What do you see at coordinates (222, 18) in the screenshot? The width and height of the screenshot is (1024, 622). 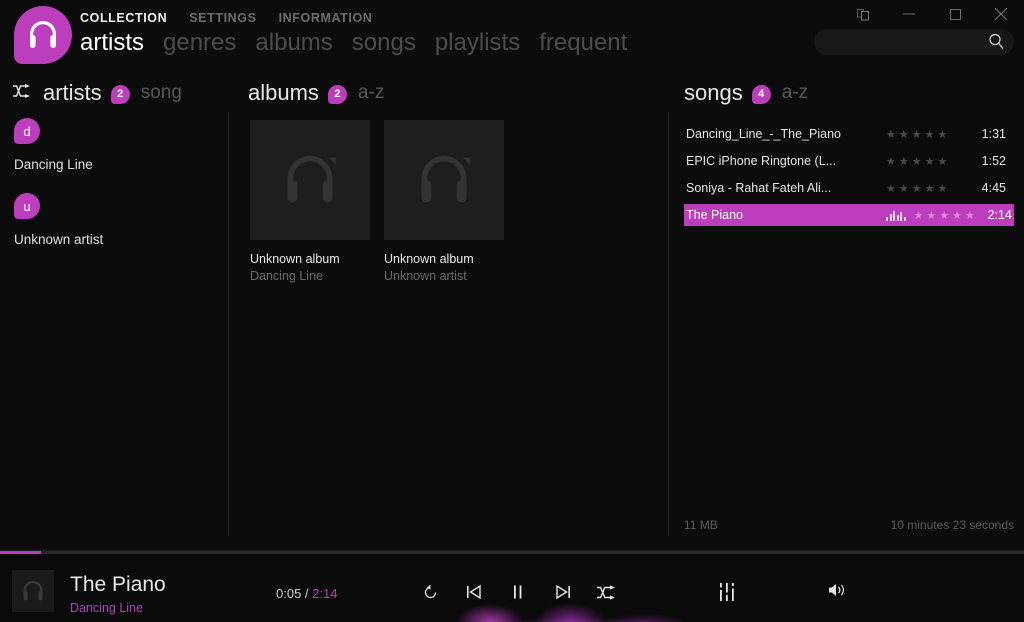 I see `menu-item-settings: SETTINGS` at bounding box center [222, 18].